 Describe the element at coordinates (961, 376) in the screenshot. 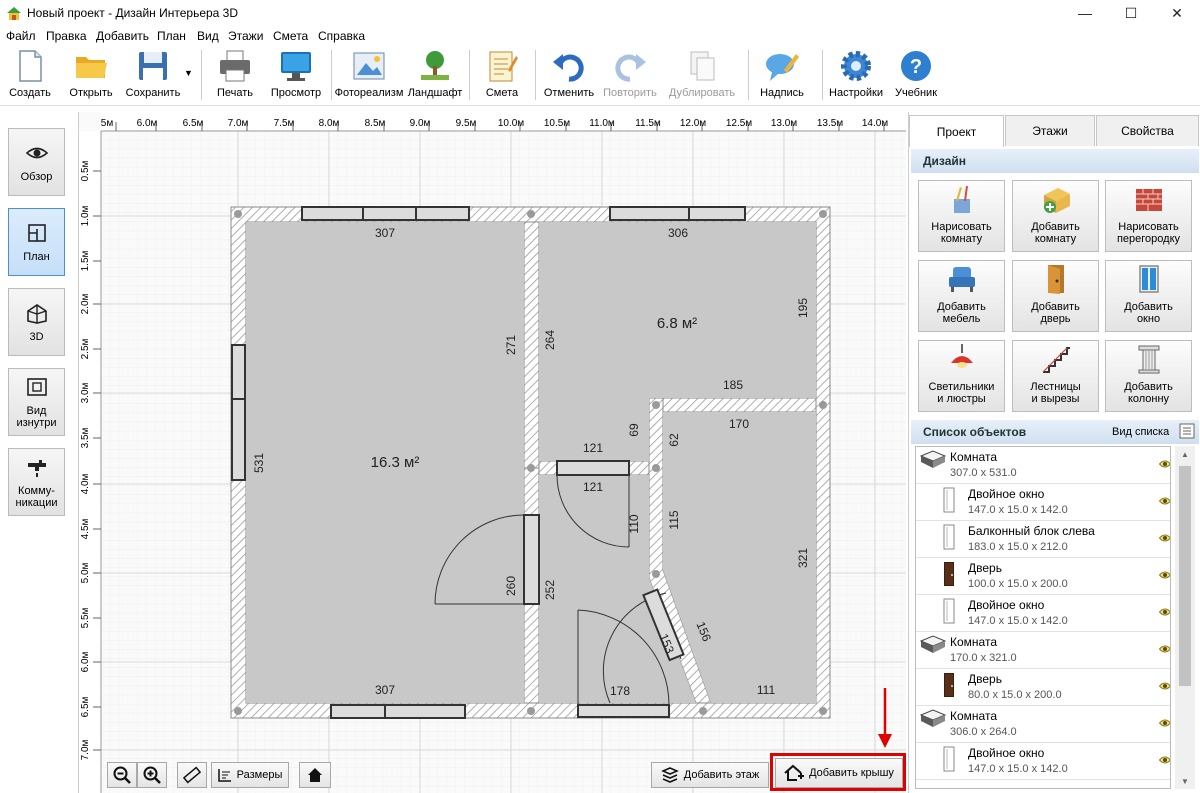

I see `add-lighting-button: Светильники и люстры` at that location.